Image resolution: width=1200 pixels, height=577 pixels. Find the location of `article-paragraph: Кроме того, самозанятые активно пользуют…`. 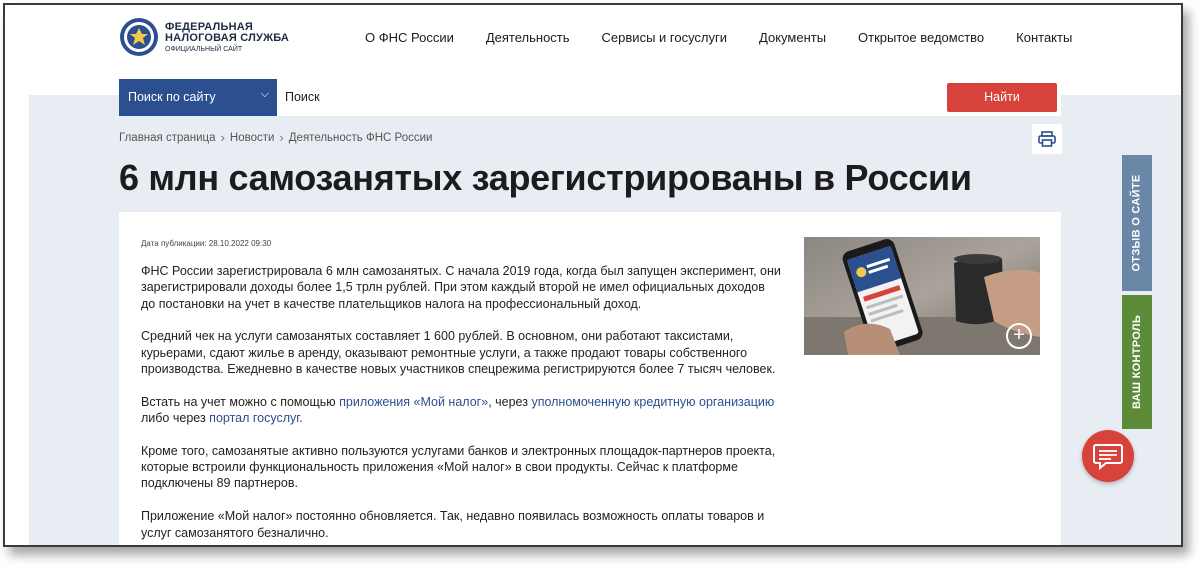

article-paragraph: Кроме того, самозанятые активно пользуют… is located at coordinates (458, 467).